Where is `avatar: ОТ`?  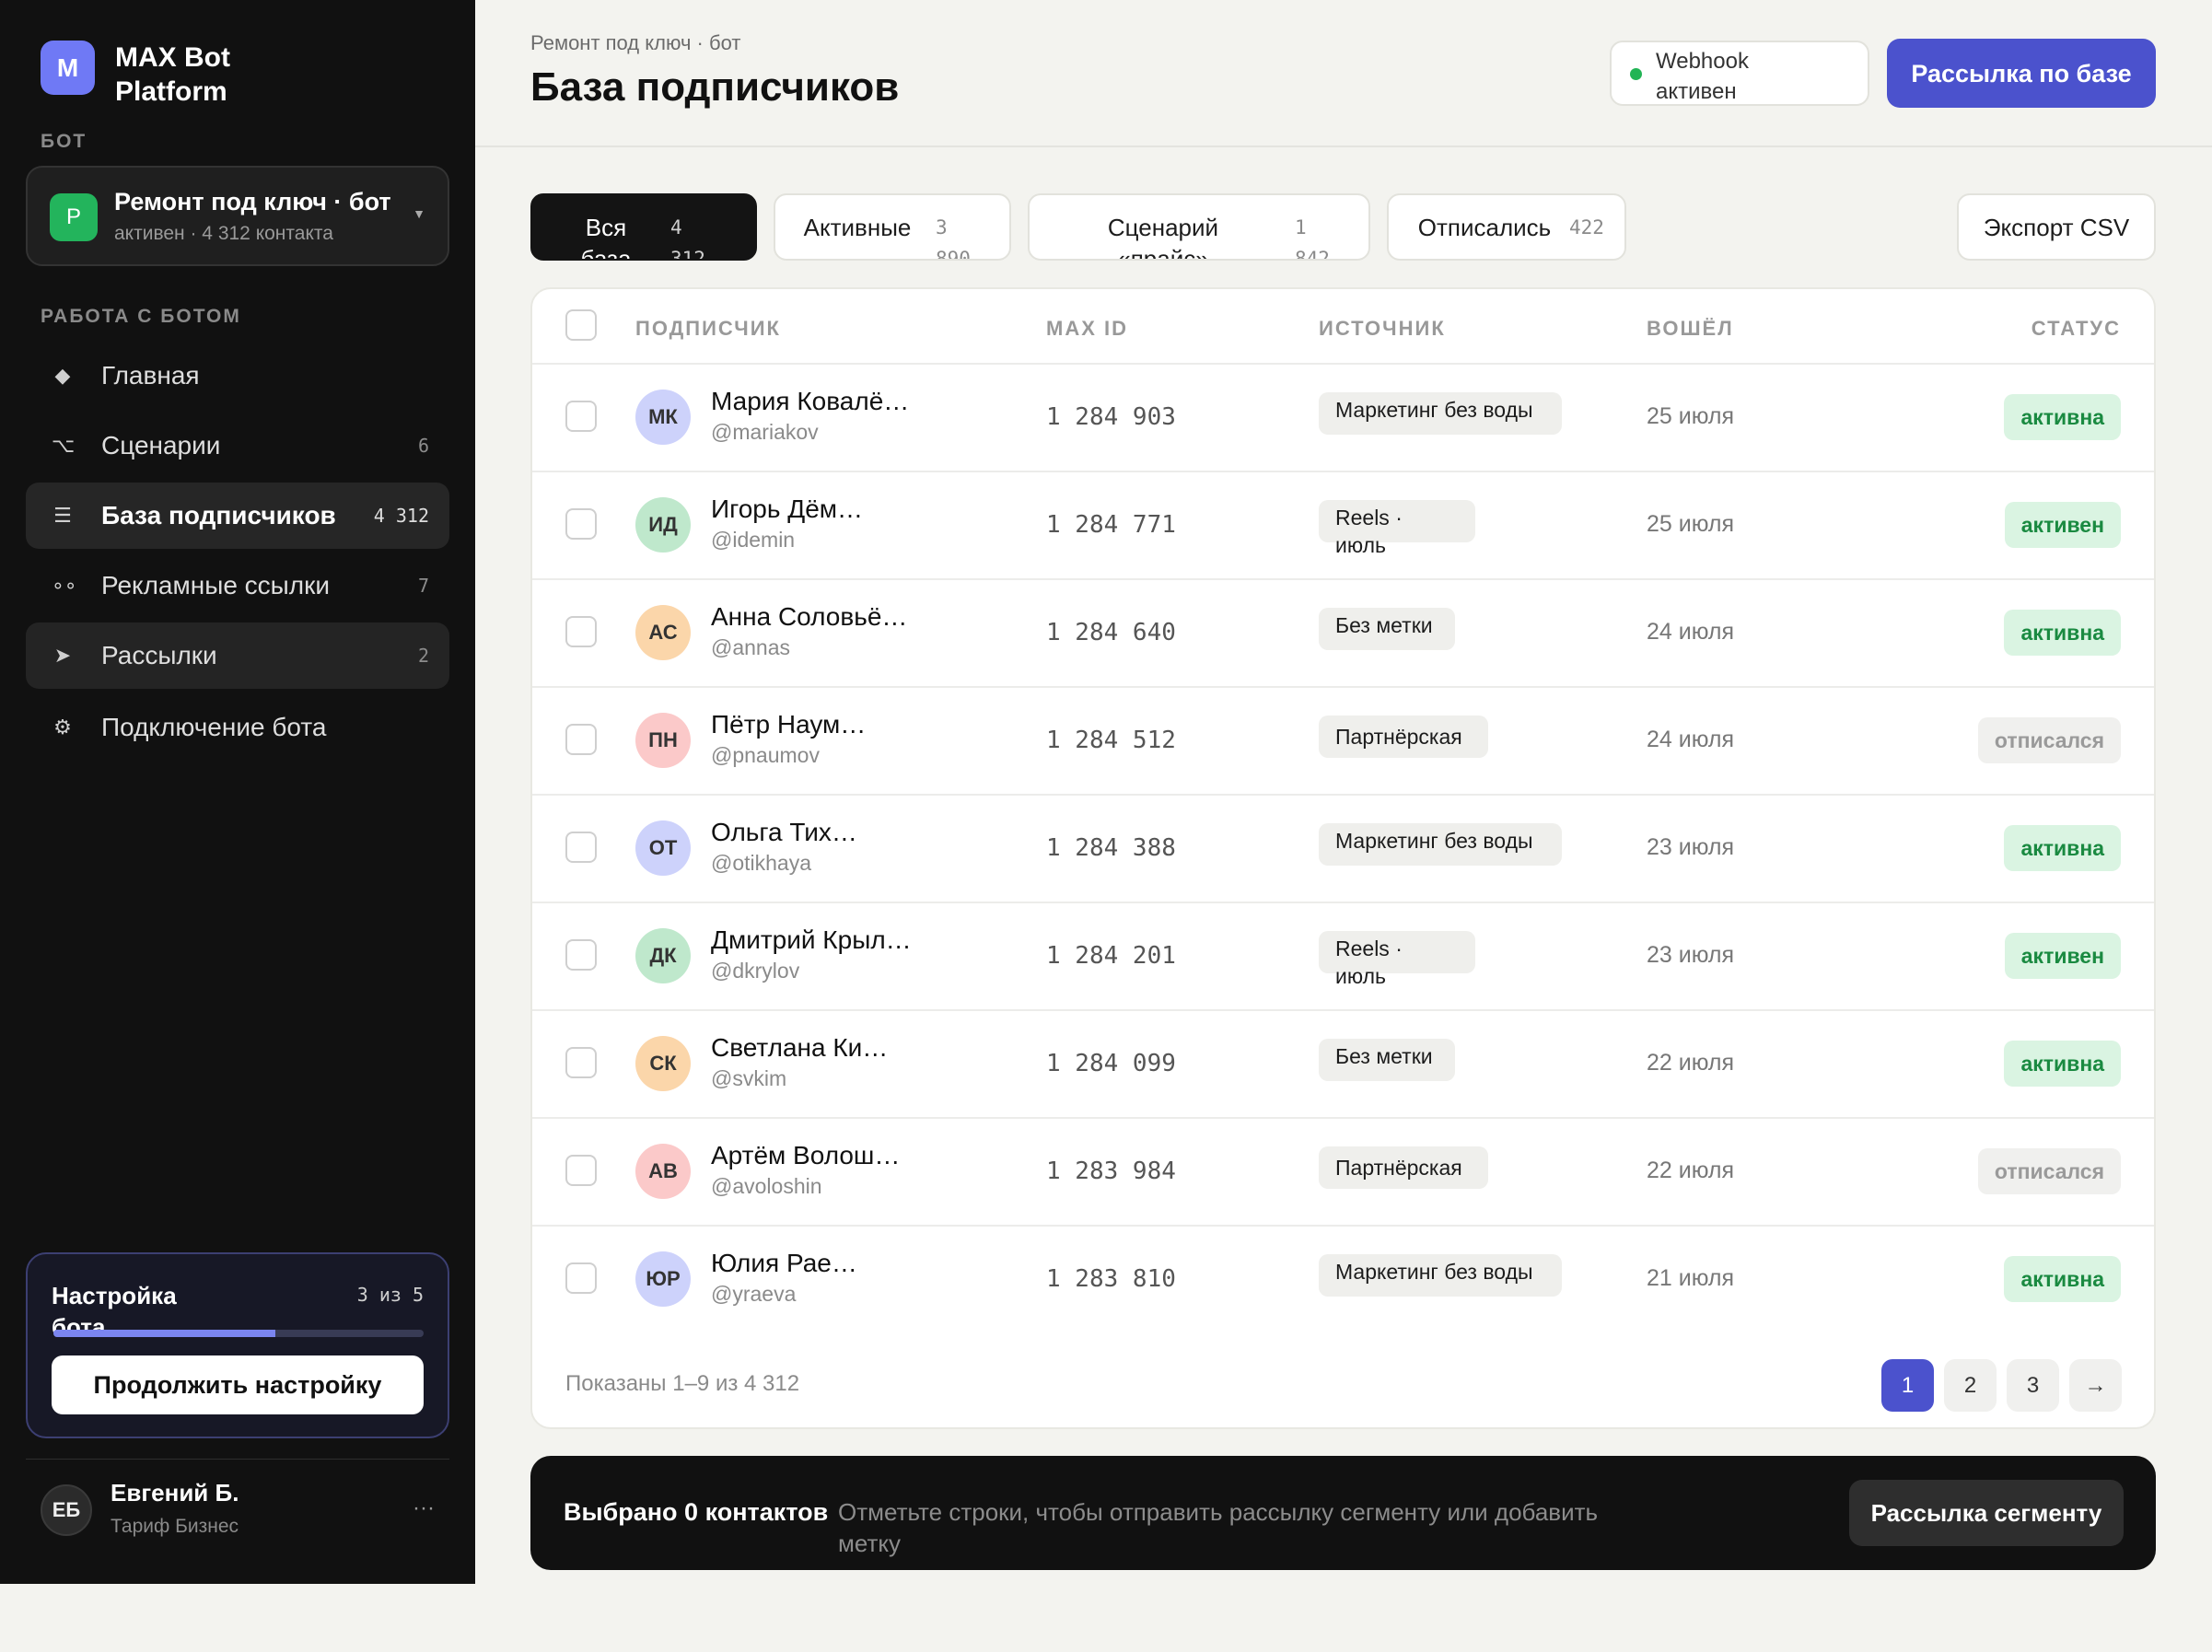 avatar: ОТ is located at coordinates (663, 848).